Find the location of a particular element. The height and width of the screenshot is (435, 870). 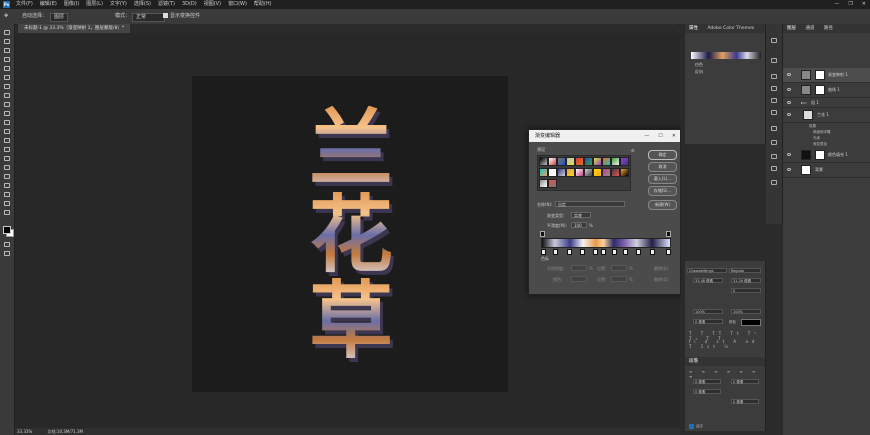

styles-panel-icon is located at coordinates (774, 112).